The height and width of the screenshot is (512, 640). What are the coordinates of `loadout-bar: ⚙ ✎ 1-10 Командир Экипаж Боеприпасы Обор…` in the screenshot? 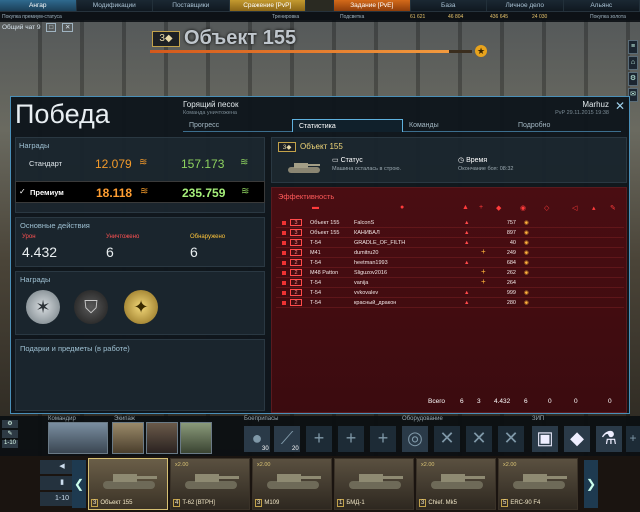 It's located at (320, 436).